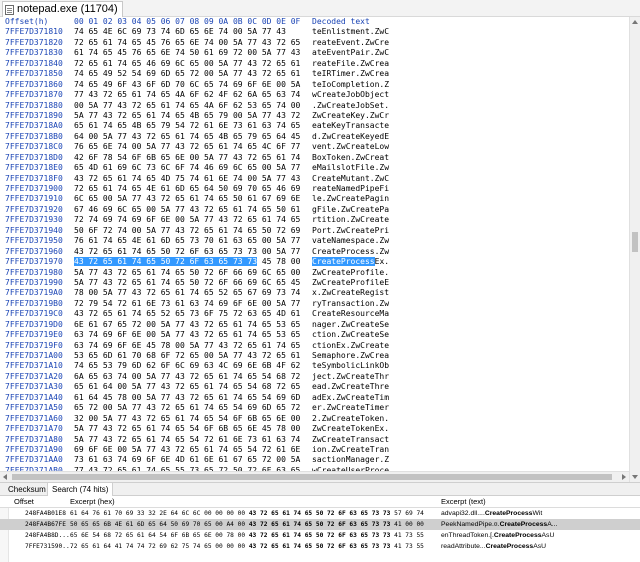 Image resolution: width=640 pixels, height=562 pixels. What do you see at coordinates (350, 199) in the screenshot?
I see `row-decoded-text: le.ZwCreatePagin` at bounding box center [350, 199].